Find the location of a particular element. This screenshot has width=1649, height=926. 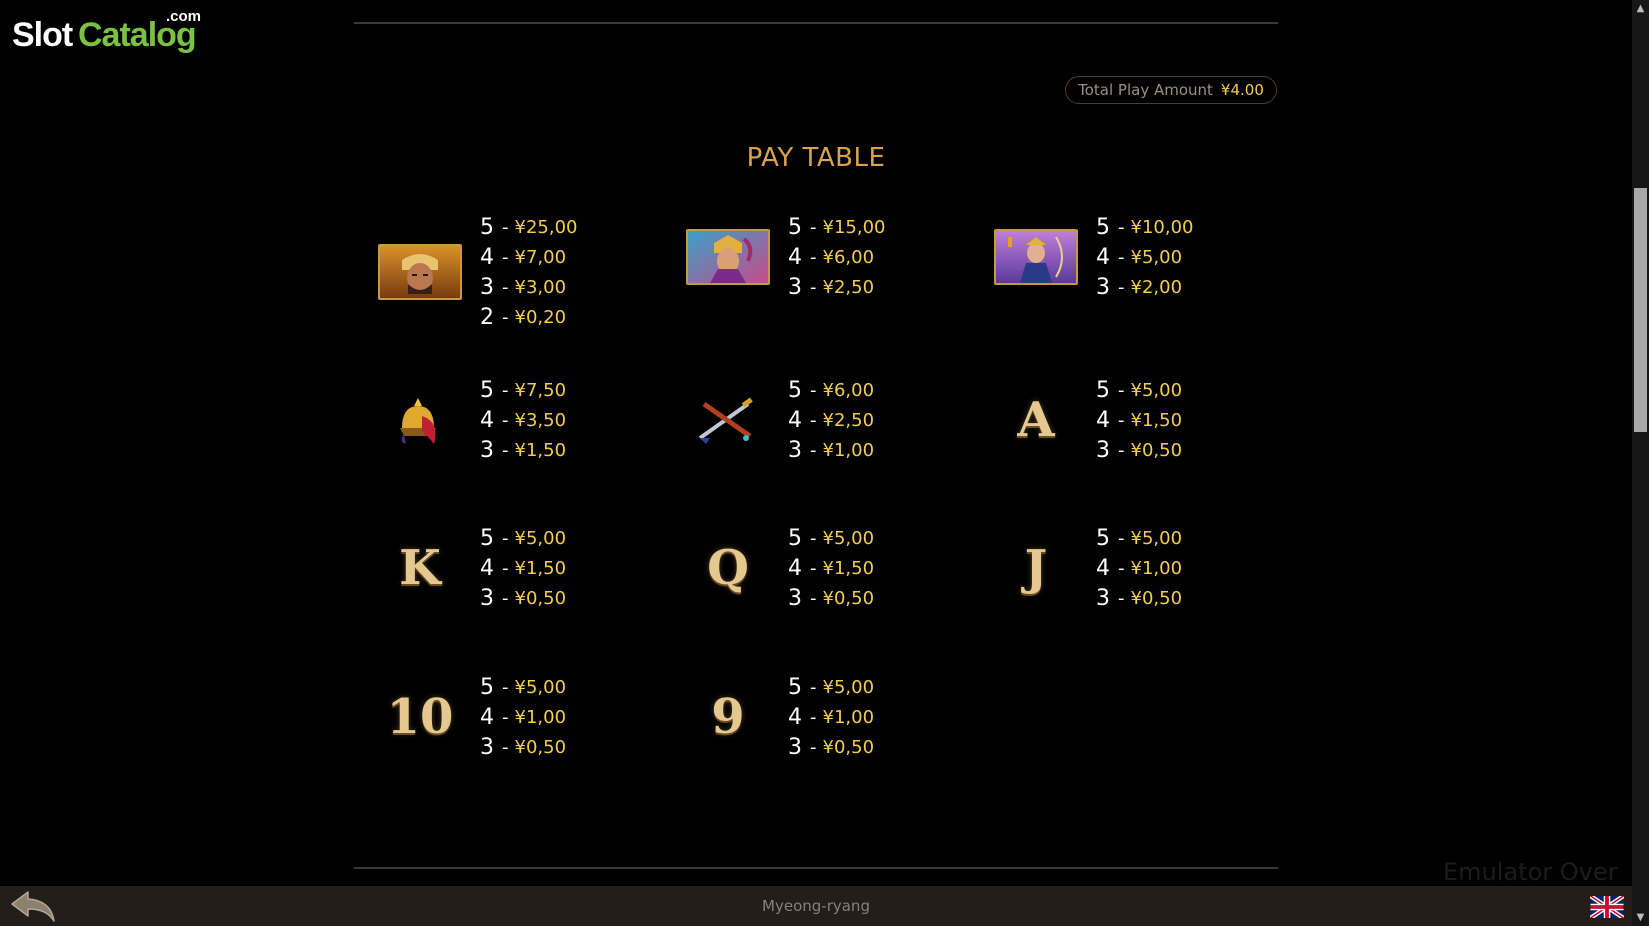

top-divider is located at coordinates (816, 23).